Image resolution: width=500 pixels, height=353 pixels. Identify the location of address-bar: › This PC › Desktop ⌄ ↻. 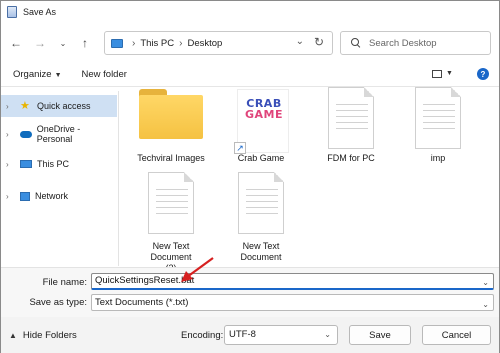
(218, 43).